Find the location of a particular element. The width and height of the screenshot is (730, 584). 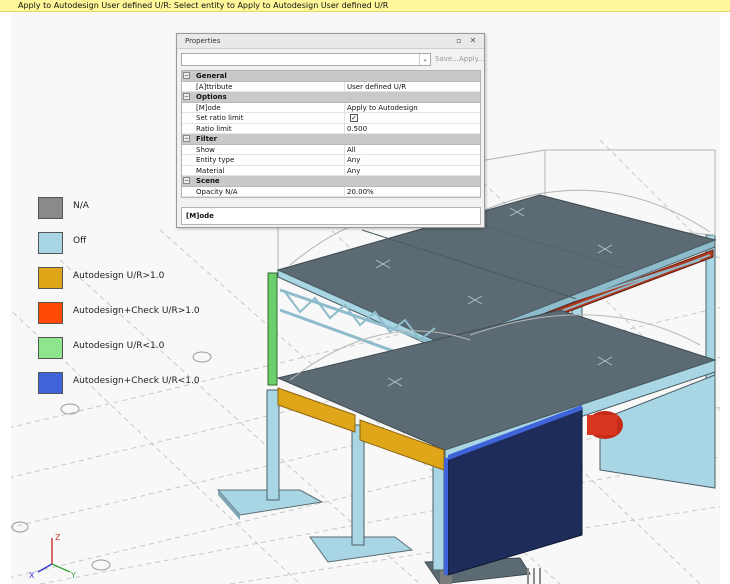

axis-label-z: Z is located at coordinates (58, 537).